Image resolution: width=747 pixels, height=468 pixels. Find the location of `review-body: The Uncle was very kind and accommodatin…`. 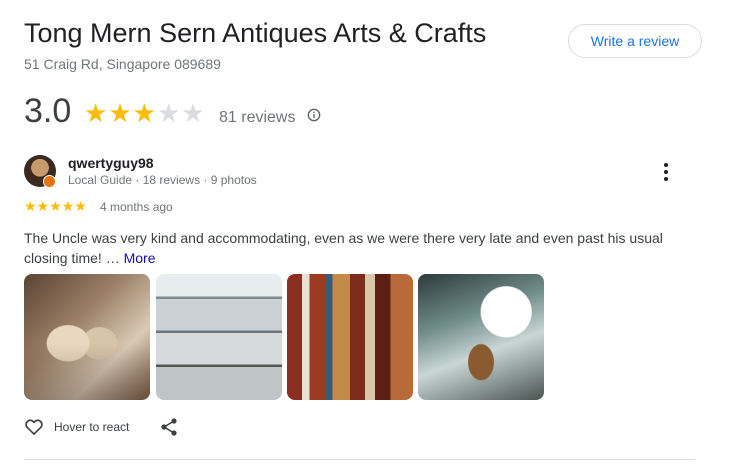

review-body: The Uncle was very kind and accommodatin… is located at coordinates (343, 248).